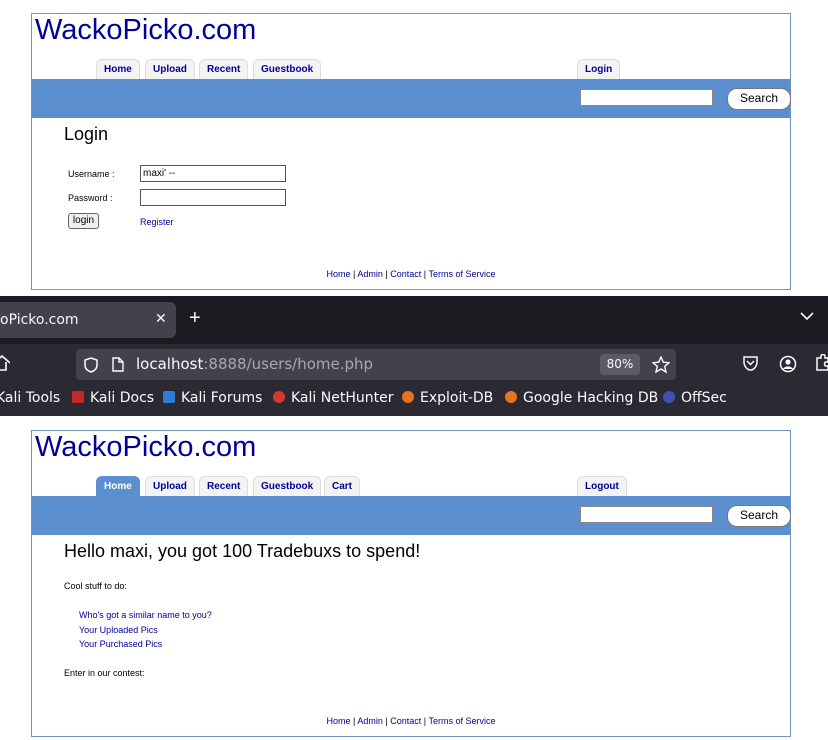 The image size is (828, 740). Describe the element at coordinates (170, 364) in the screenshot. I see `url-host: localhost` at that location.